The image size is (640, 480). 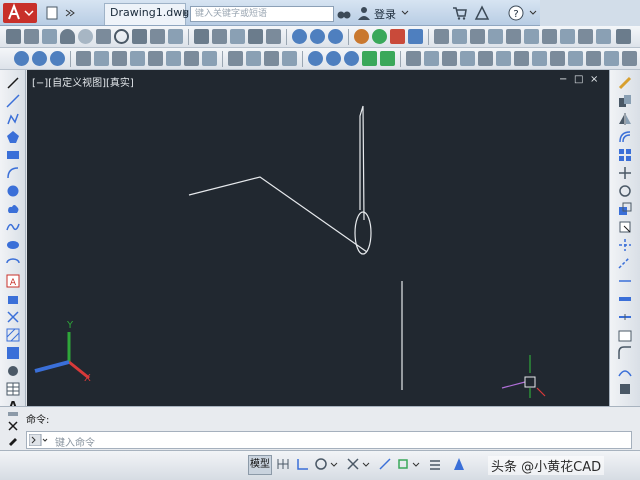 What do you see at coordinates (567, 36) in the screenshot?
I see `se-iso-icon` at bounding box center [567, 36].